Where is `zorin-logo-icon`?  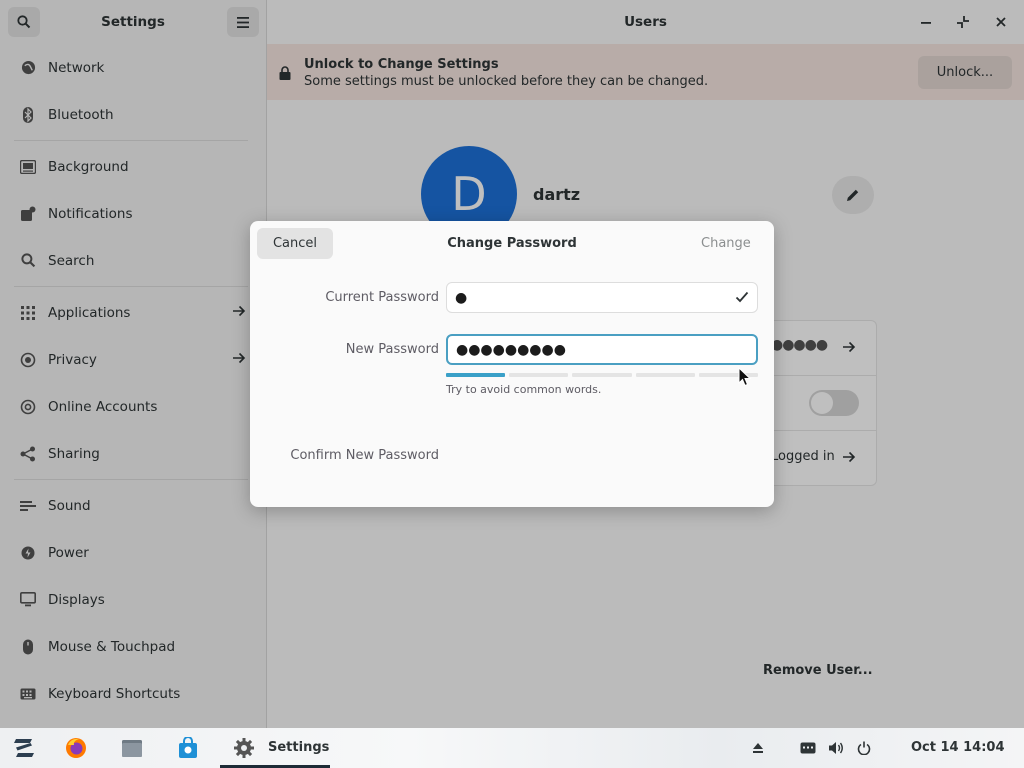 zorin-logo-icon is located at coordinates (24, 748).